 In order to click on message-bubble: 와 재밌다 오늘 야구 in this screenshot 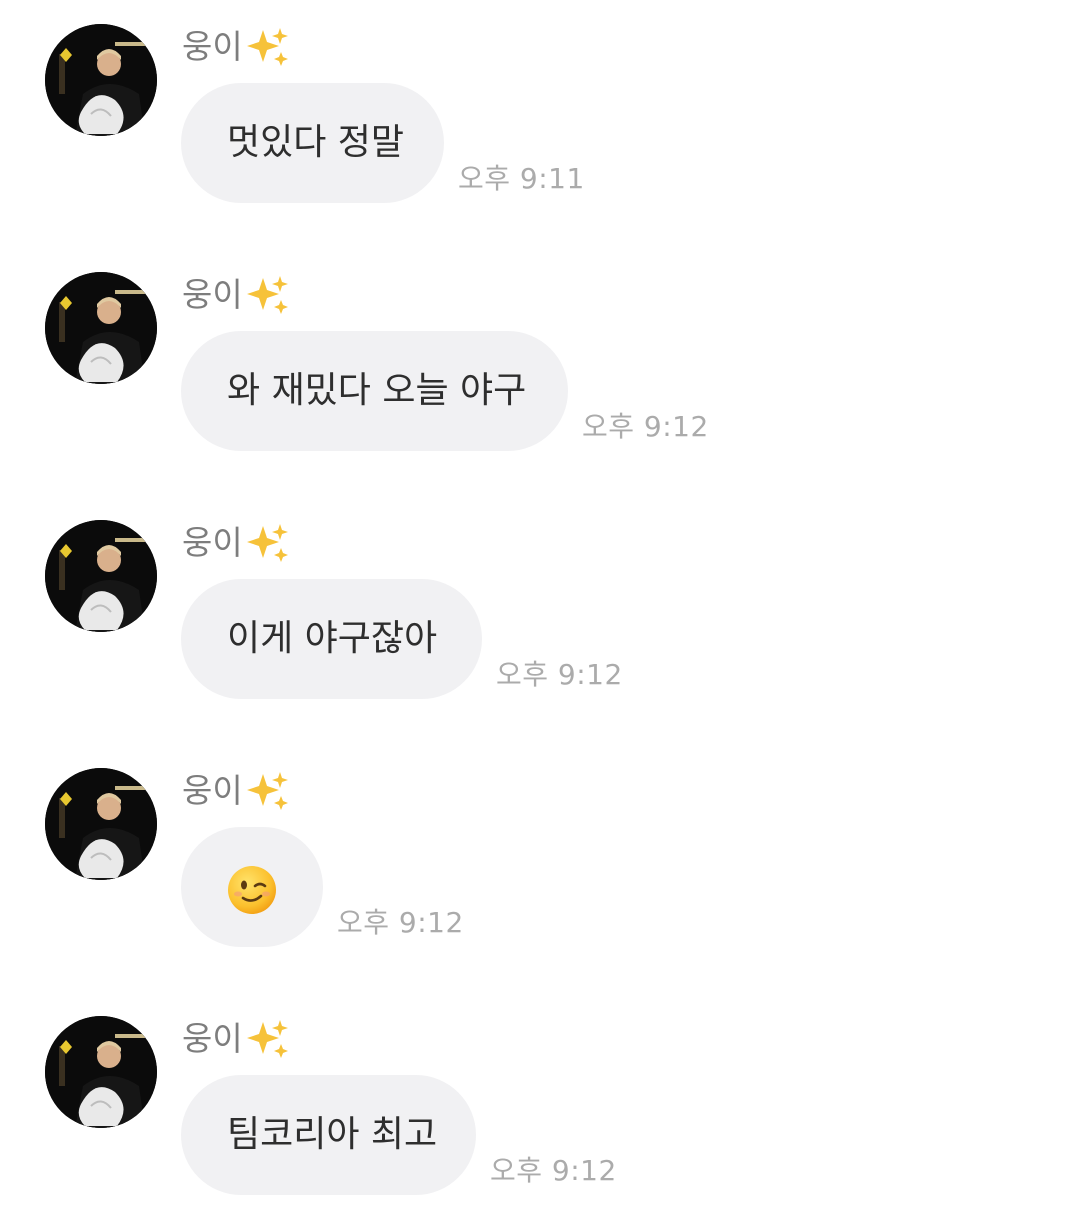, I will do `click(374, 391)`.